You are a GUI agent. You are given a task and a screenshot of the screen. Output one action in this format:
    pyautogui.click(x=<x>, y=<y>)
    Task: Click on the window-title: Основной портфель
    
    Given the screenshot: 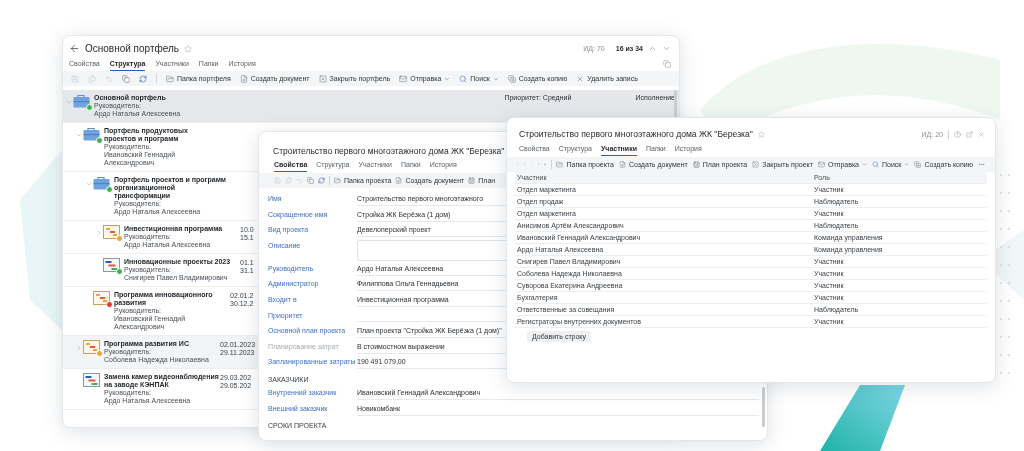 What is the action you would take?
    pyautogui.click(x=132, y=48)
    